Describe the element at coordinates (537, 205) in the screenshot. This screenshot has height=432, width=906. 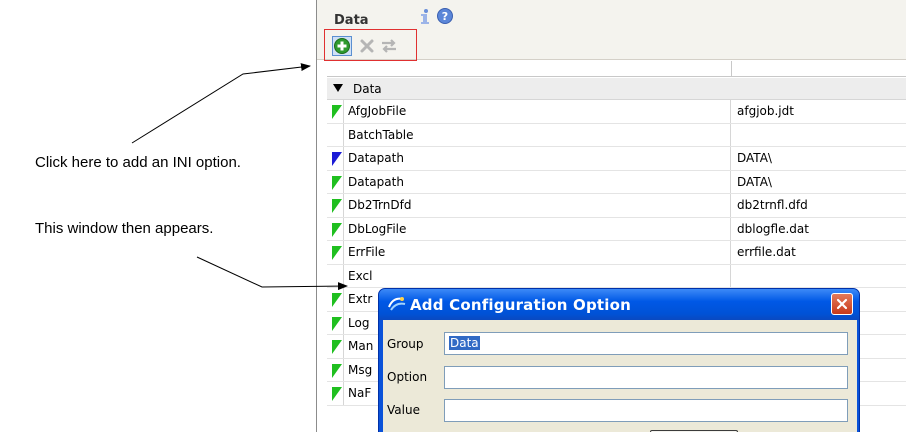
I see `option-name: Db2TrnDfd` at that location.